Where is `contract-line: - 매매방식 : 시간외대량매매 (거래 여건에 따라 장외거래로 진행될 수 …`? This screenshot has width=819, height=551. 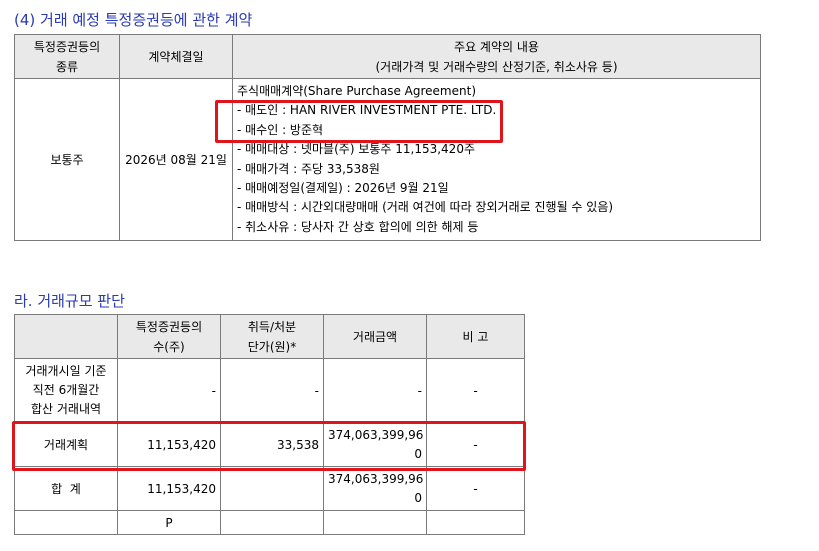
contract-line: - 매매방식 : 시간외대량매매 (거래 여건에 따라 장외거래로 진행될 수 … is located at coordinates (425, 207).